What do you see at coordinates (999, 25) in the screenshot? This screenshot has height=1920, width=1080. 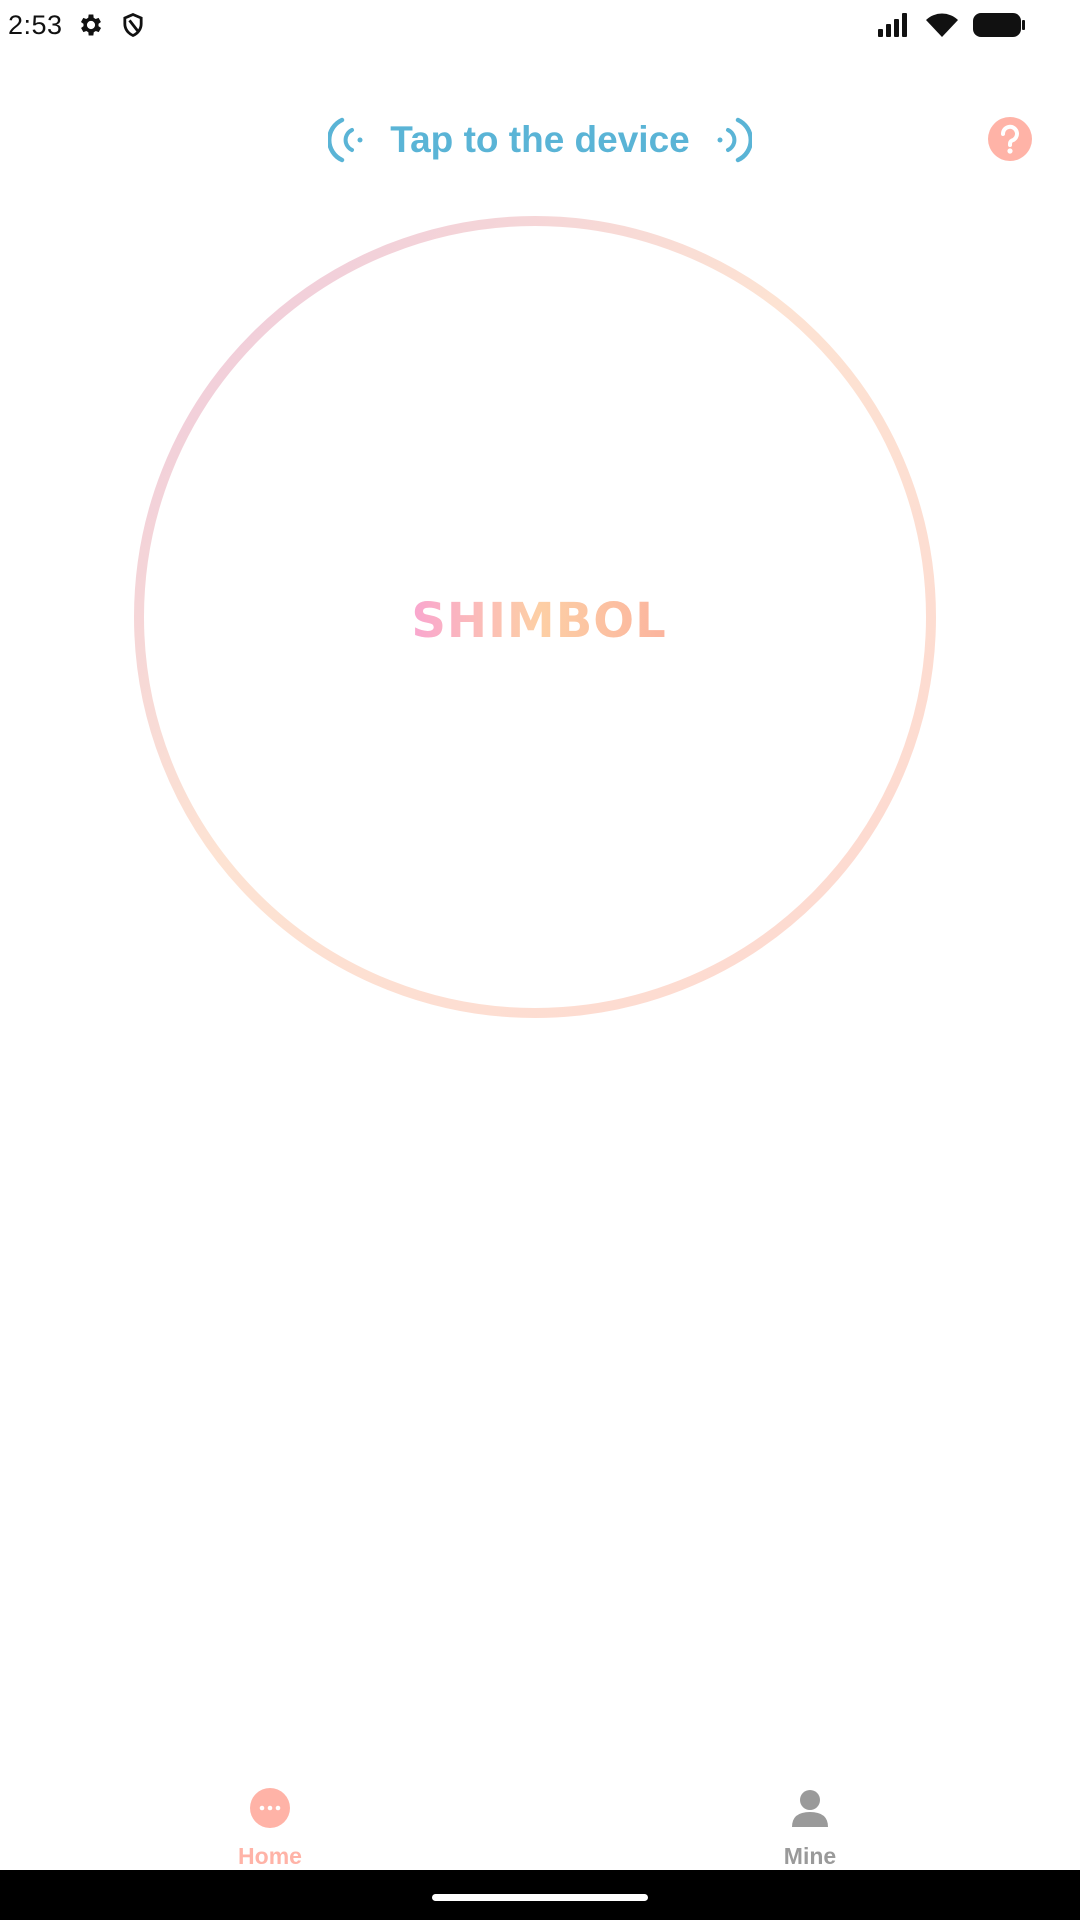 I see `battery-icon` at bounding box center [999, 25].